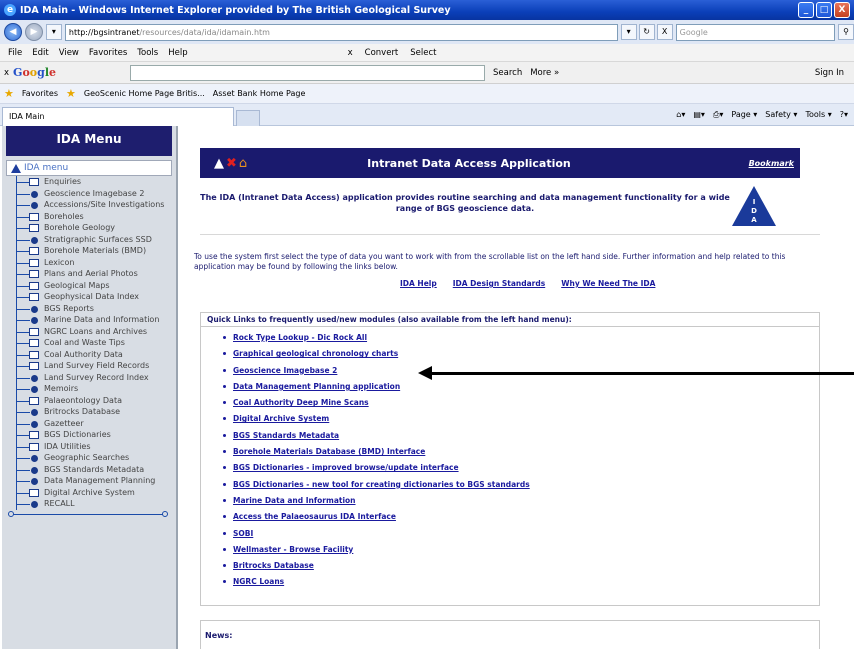  I want to click on google-search-input, so click(308, 72).